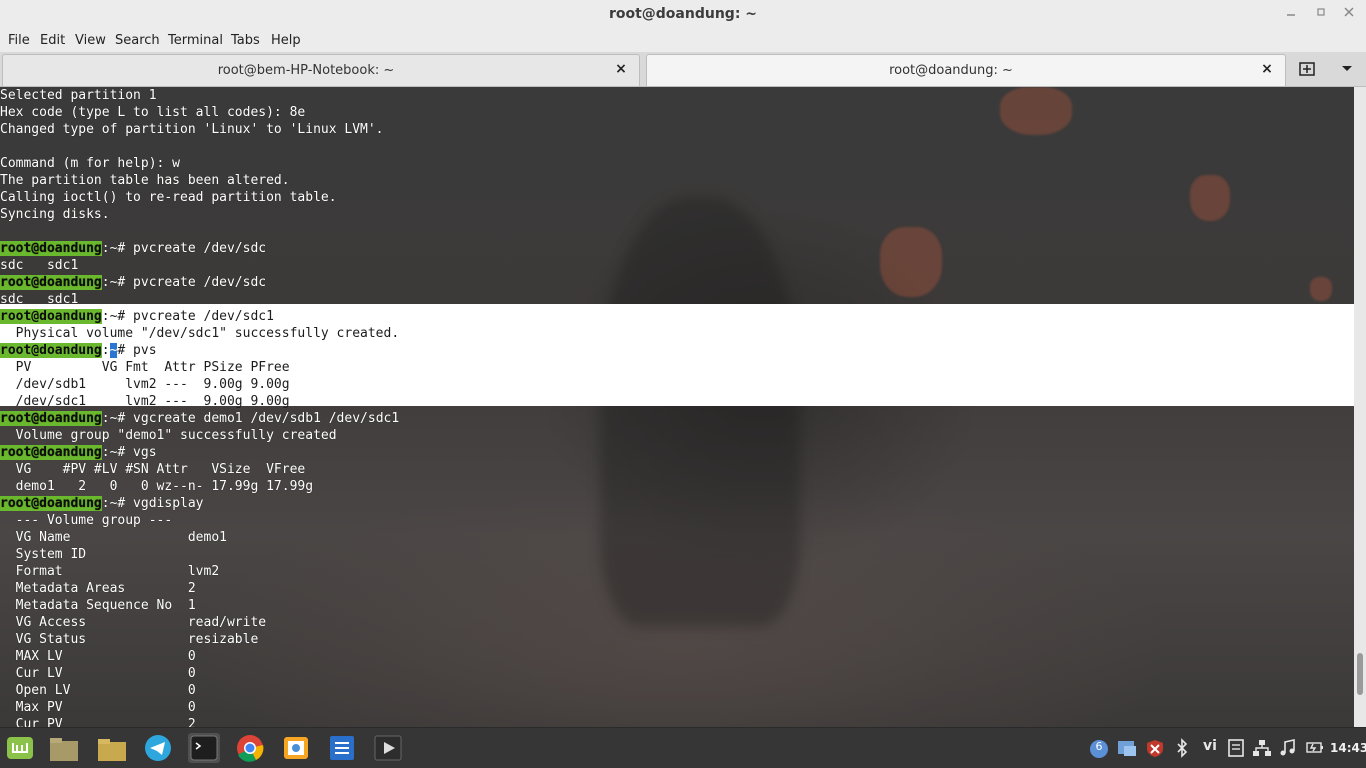  I want to click on output-line: Metadata Sequence No 1, so click(677, 605).